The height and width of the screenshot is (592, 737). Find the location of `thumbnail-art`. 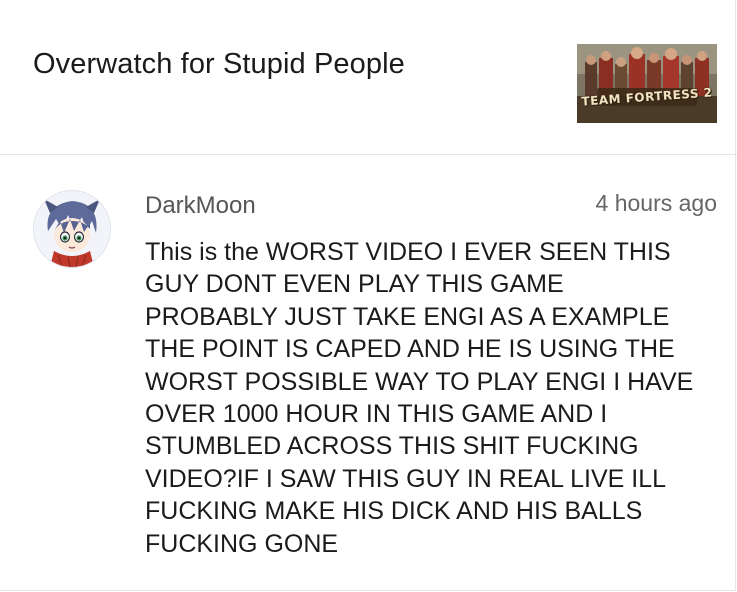

thumbnail-art is located at coordinates (647, 83).